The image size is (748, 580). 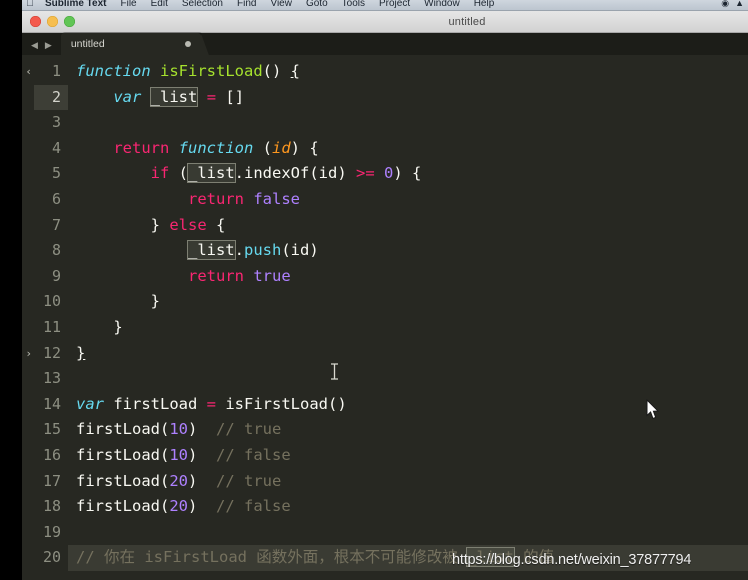 I want to click on tab-bar: ◀ ▶ untitled, so click(x=385, y=44).